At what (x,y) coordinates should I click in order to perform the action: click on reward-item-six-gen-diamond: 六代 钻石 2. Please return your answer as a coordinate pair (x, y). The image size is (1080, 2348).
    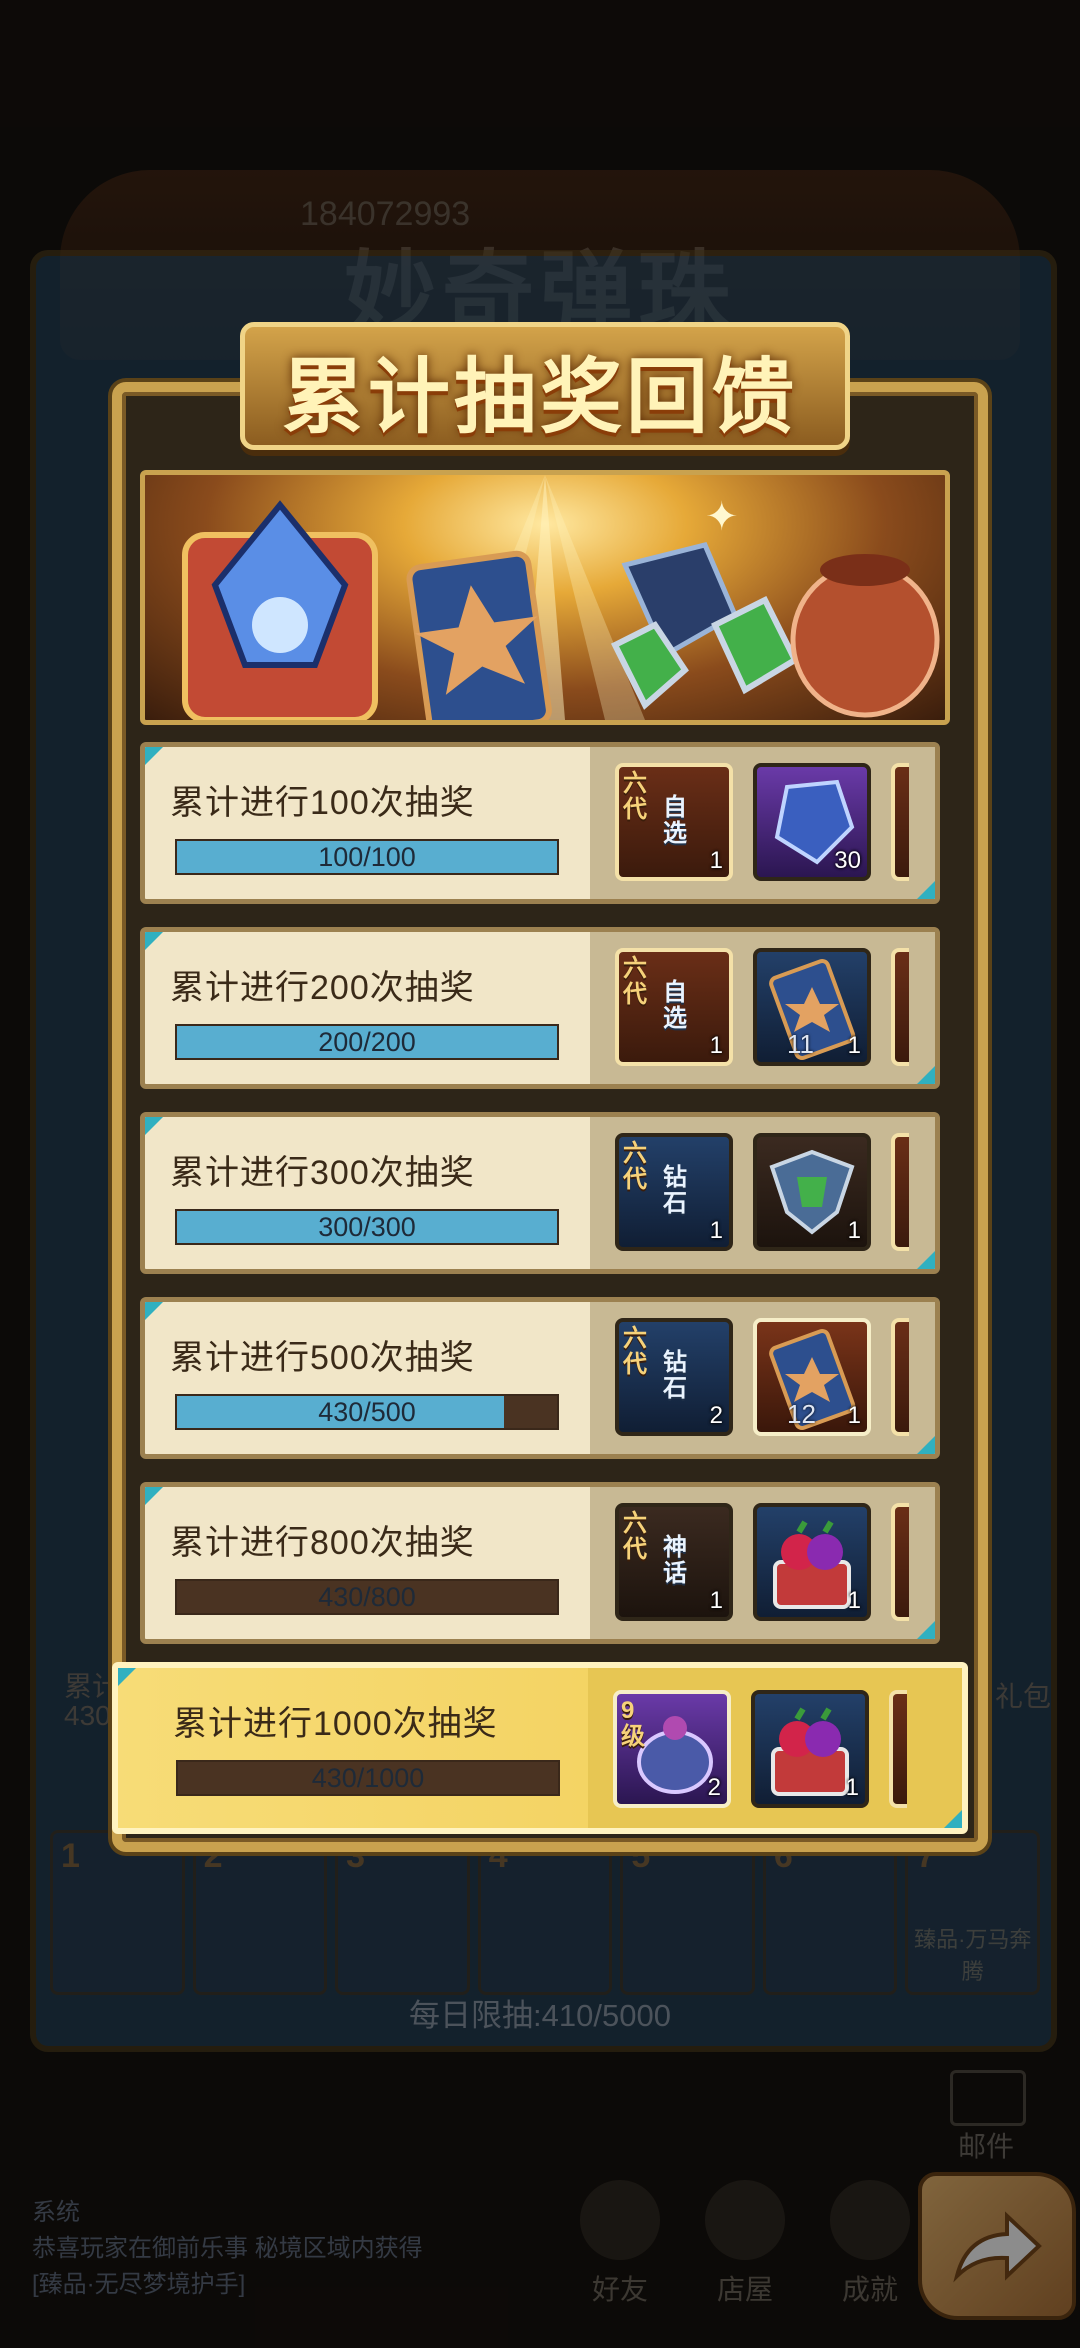
    Looking at the image, I should click on (674, 1377).